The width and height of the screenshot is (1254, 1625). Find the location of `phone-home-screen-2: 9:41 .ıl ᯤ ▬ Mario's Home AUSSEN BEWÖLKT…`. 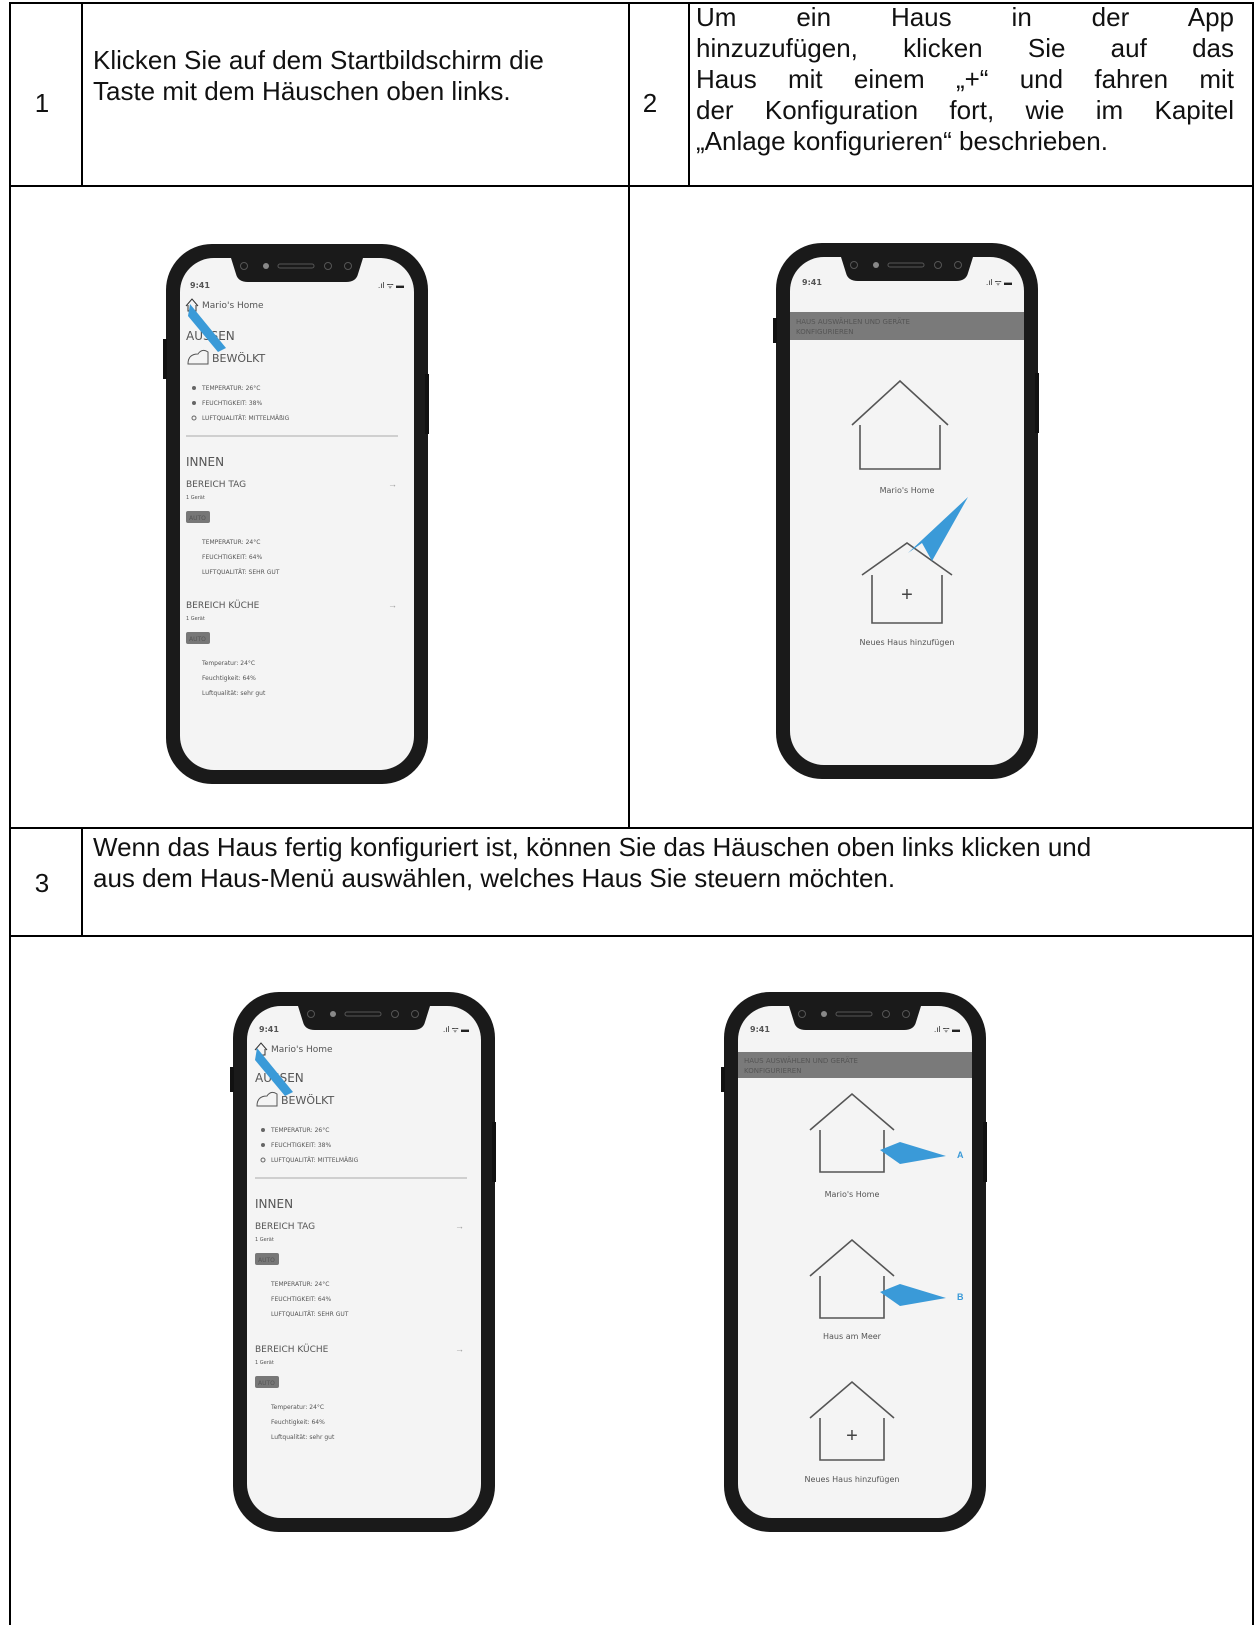

phone-home-screen-2: 9:41 .ıl ᯤ ▬ Mario's Home AUSSEN BEWÖLKT… is located at coordinates (363, 1262).